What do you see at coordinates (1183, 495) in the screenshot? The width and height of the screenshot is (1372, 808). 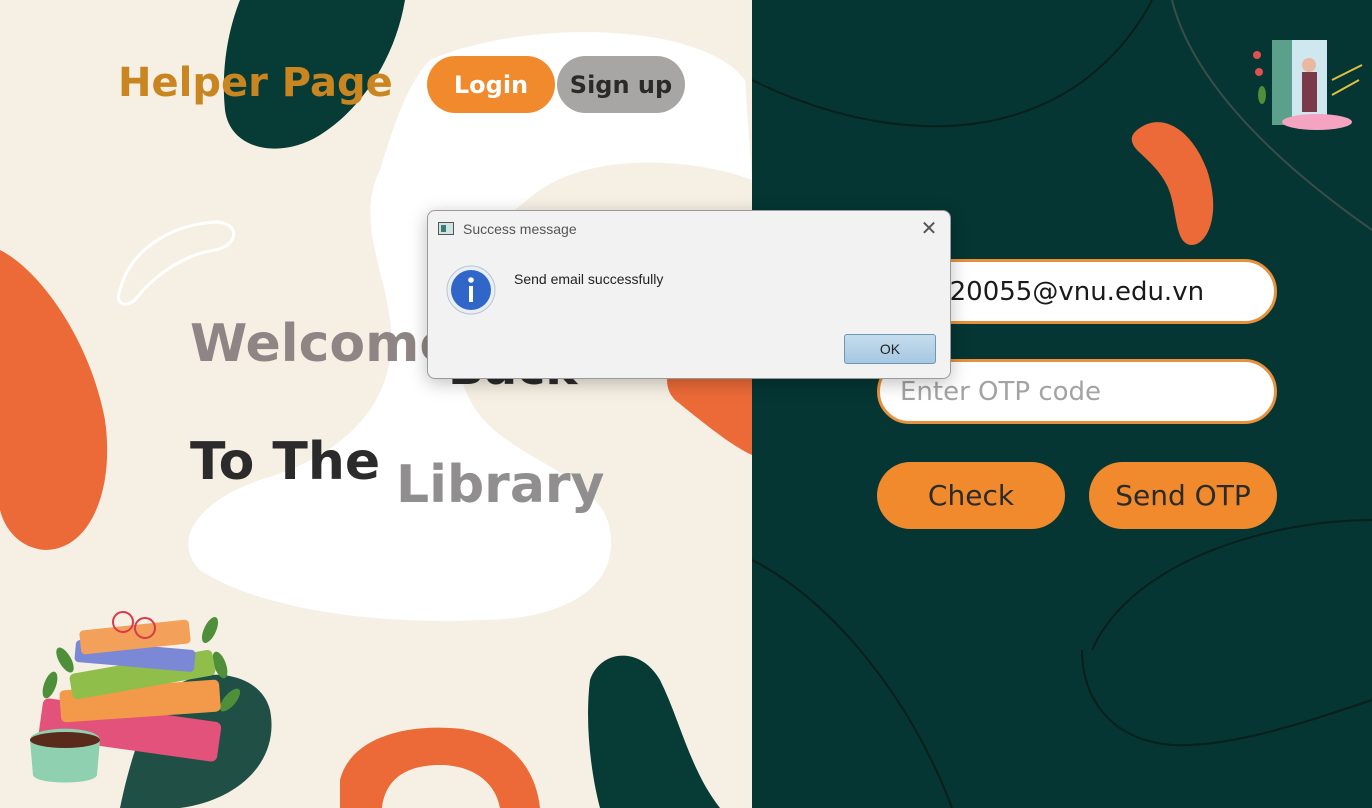 I see `send-otp-button: Send OTP` at bounding box center [1183, 495].